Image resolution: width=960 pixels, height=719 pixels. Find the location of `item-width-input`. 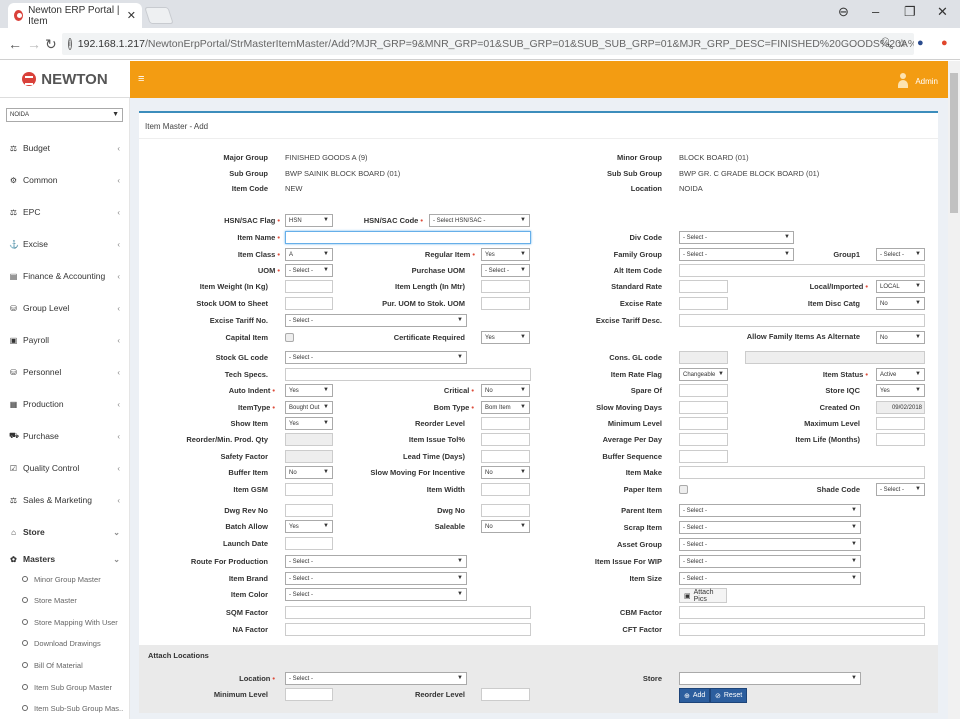

item-width-input is located at coordinates (505, 489).